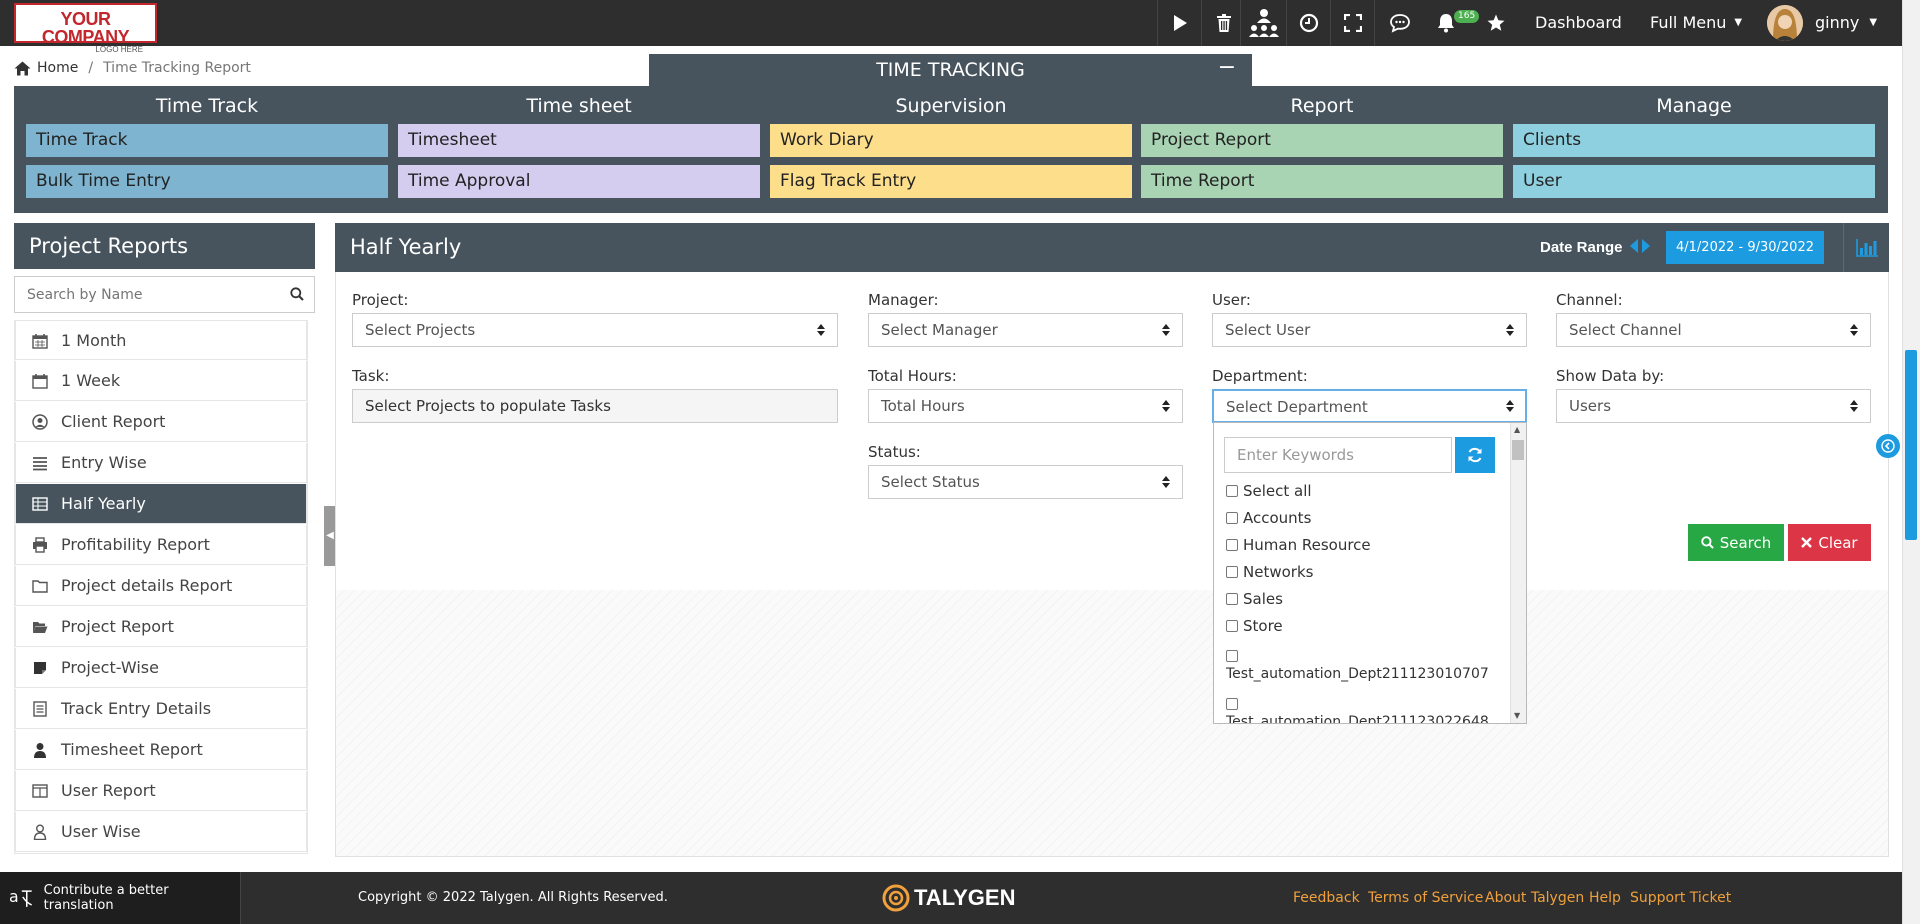  What do you see at coordinates (1680, 898) in the screenshot?
I see `footer-link-support-ticket: Support Ticket` at bounding box center [1680, 898].